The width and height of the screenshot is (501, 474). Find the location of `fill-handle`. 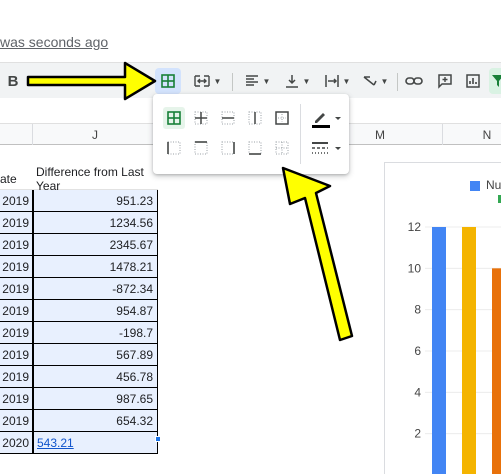

fill-handle is located at coordinates (158, 439).